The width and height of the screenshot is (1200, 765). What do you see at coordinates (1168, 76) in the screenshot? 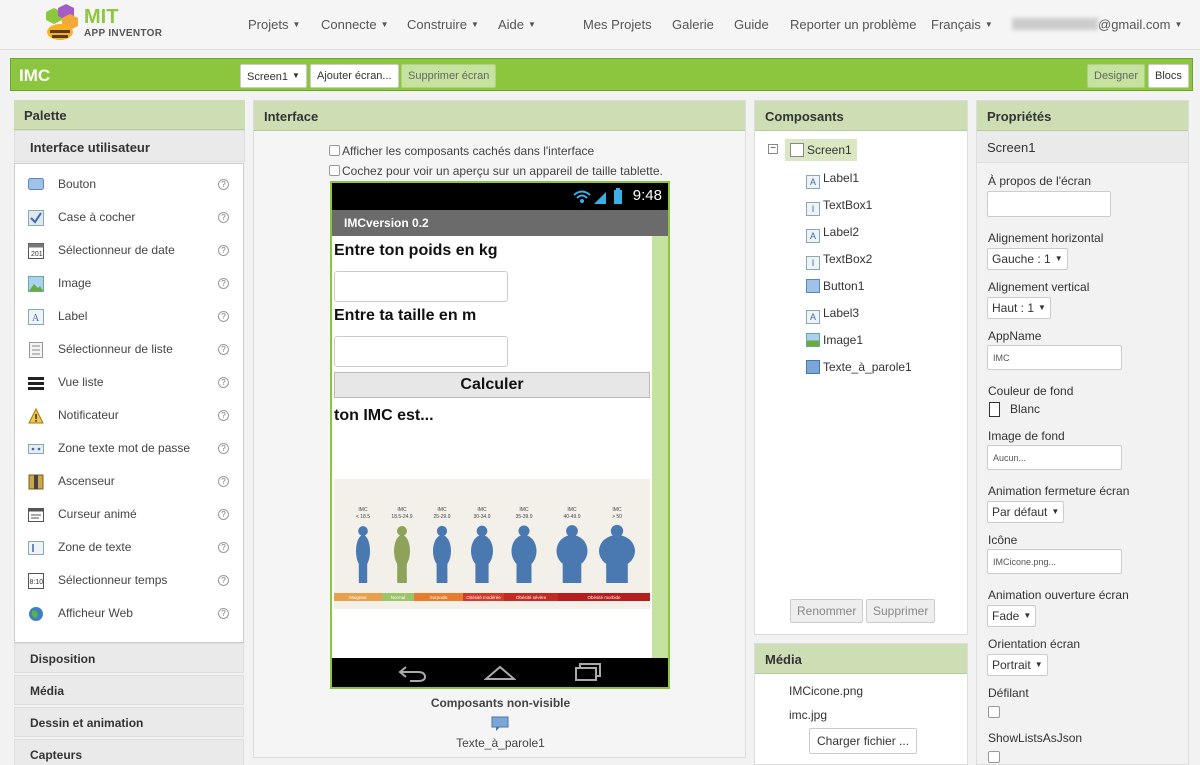
I see `blocks-button: Blocs` at bounding box center [1168, 76].